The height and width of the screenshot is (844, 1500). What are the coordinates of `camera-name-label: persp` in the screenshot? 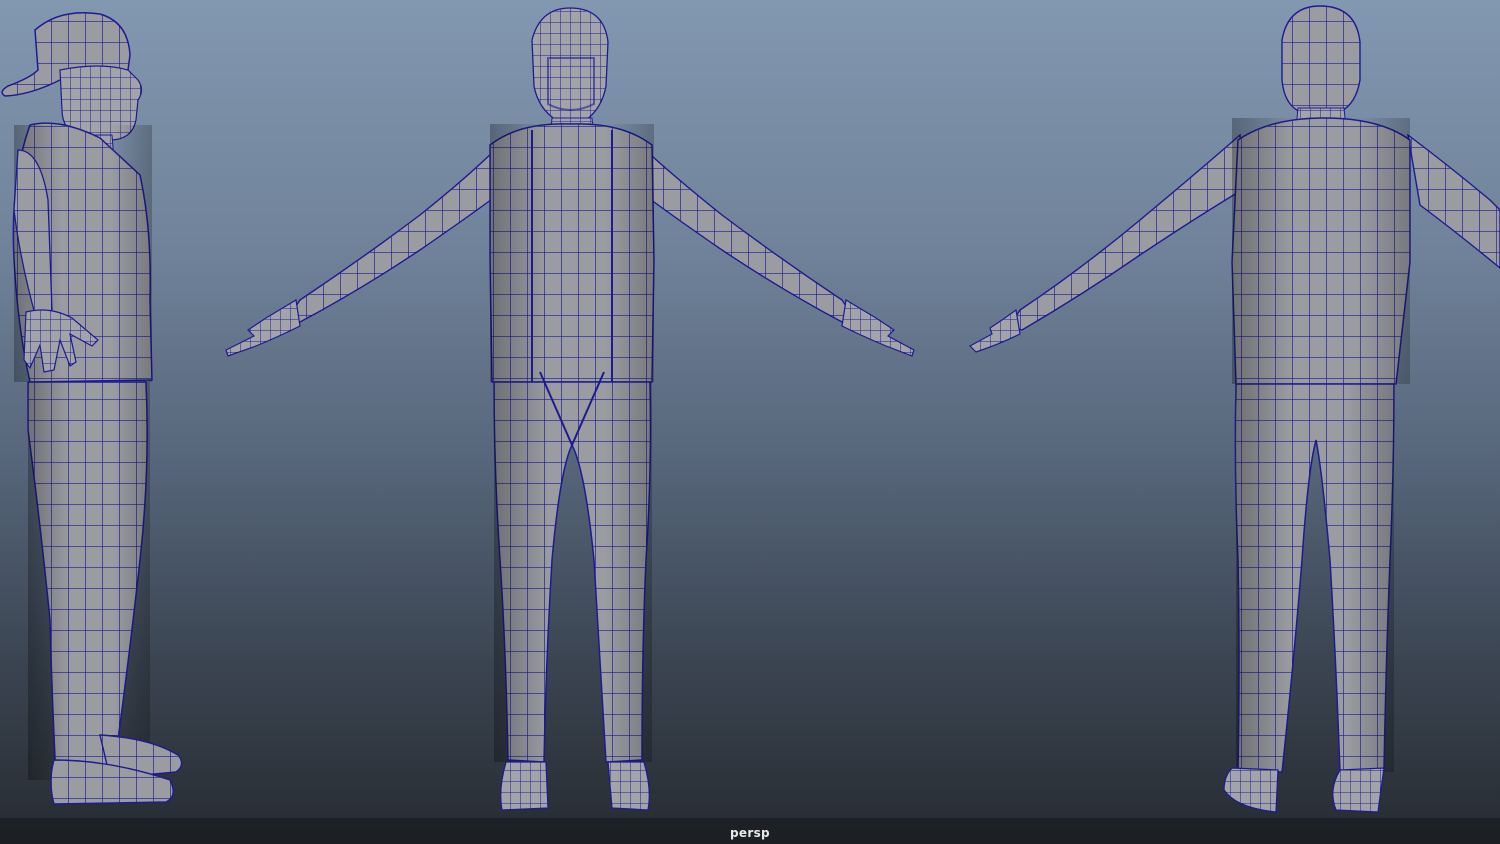 It's located at (750, 833).